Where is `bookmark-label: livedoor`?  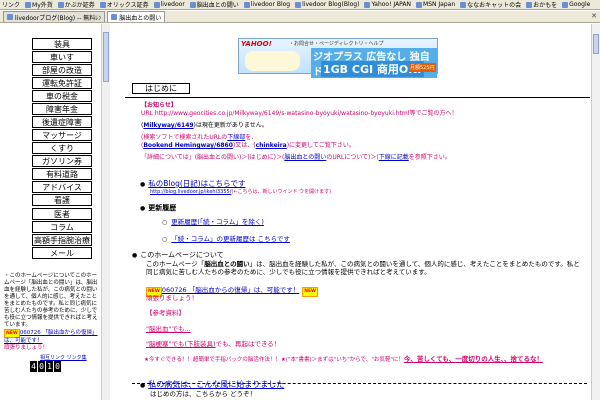
bookmark-label: livedoor is located at coordinates (172, 4).